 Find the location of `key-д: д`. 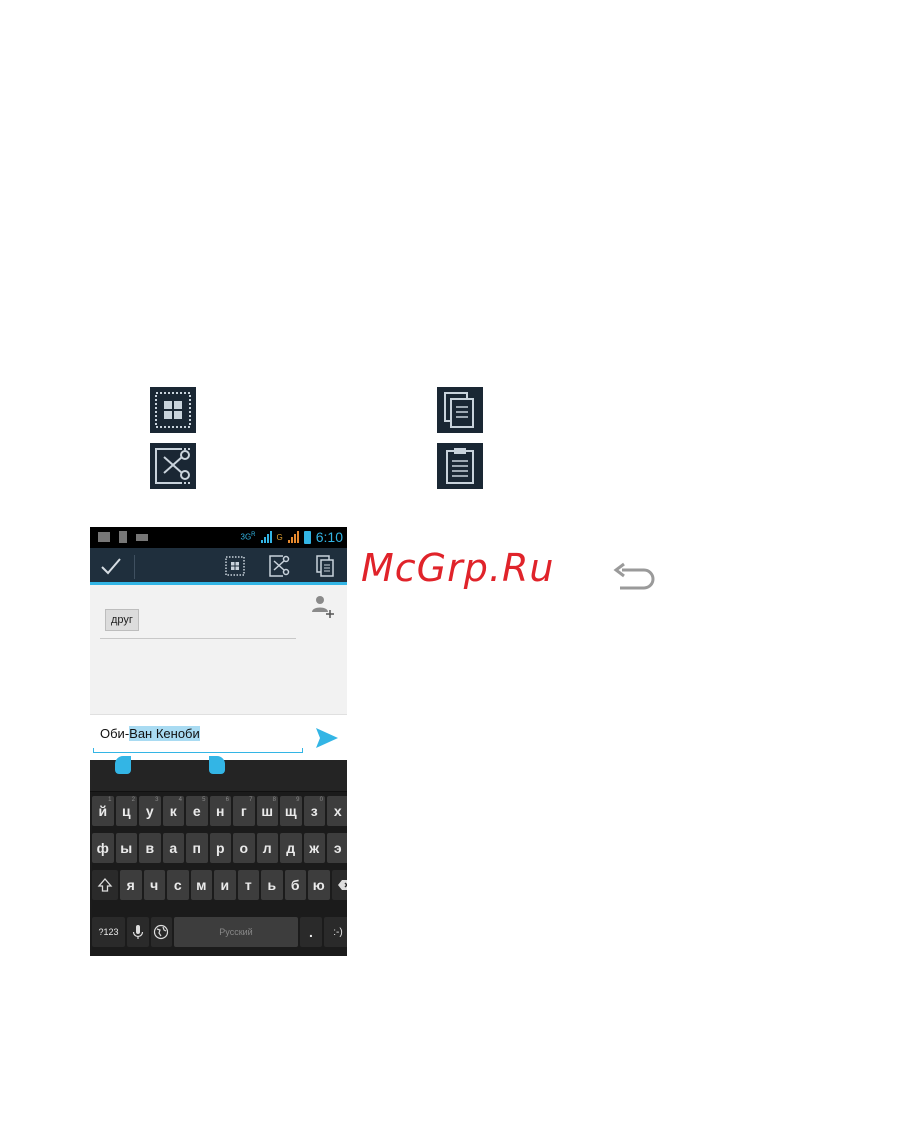

key-д: д is located at coordinates (291, 848).